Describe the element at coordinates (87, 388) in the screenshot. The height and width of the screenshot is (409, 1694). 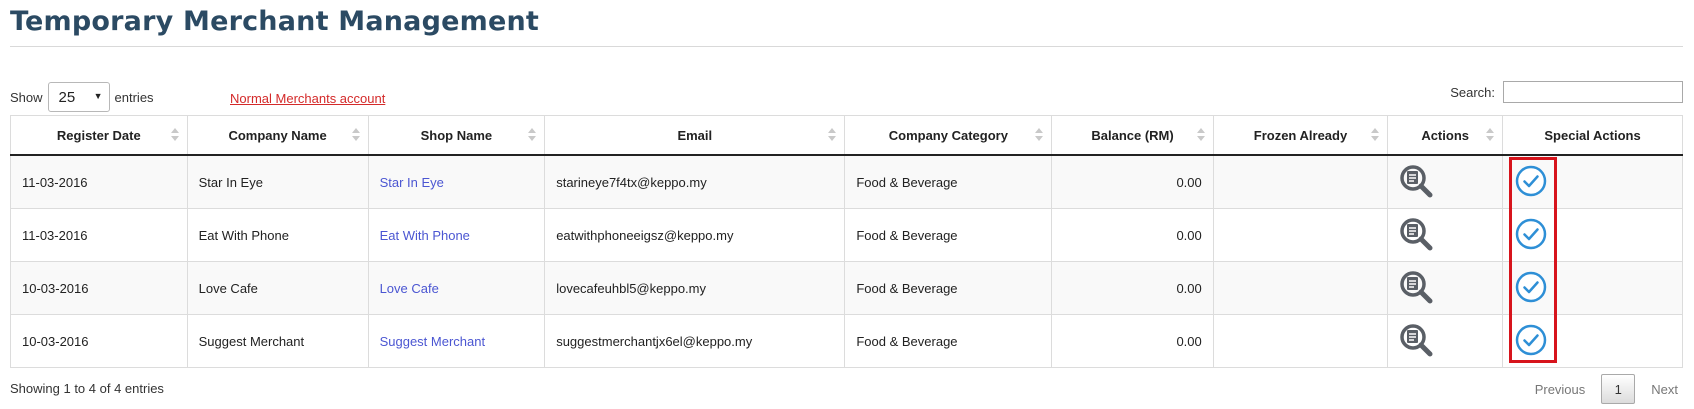
I see `table-info: Showing 1 to 4 of 4 entries` at that location.